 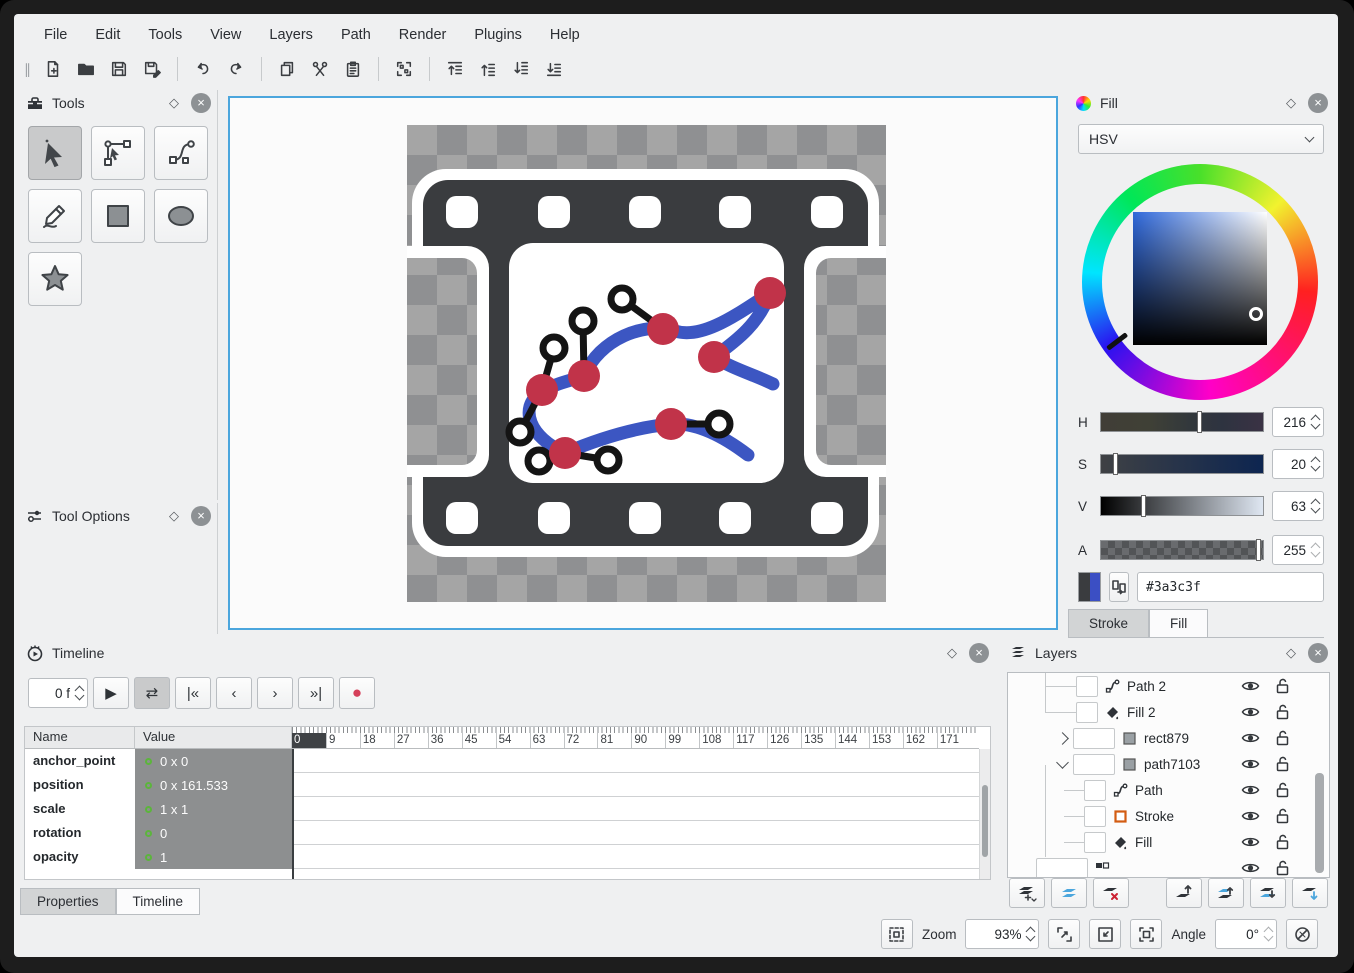 I want to click on menu-layers: Layers, so click(x=291, y=35).